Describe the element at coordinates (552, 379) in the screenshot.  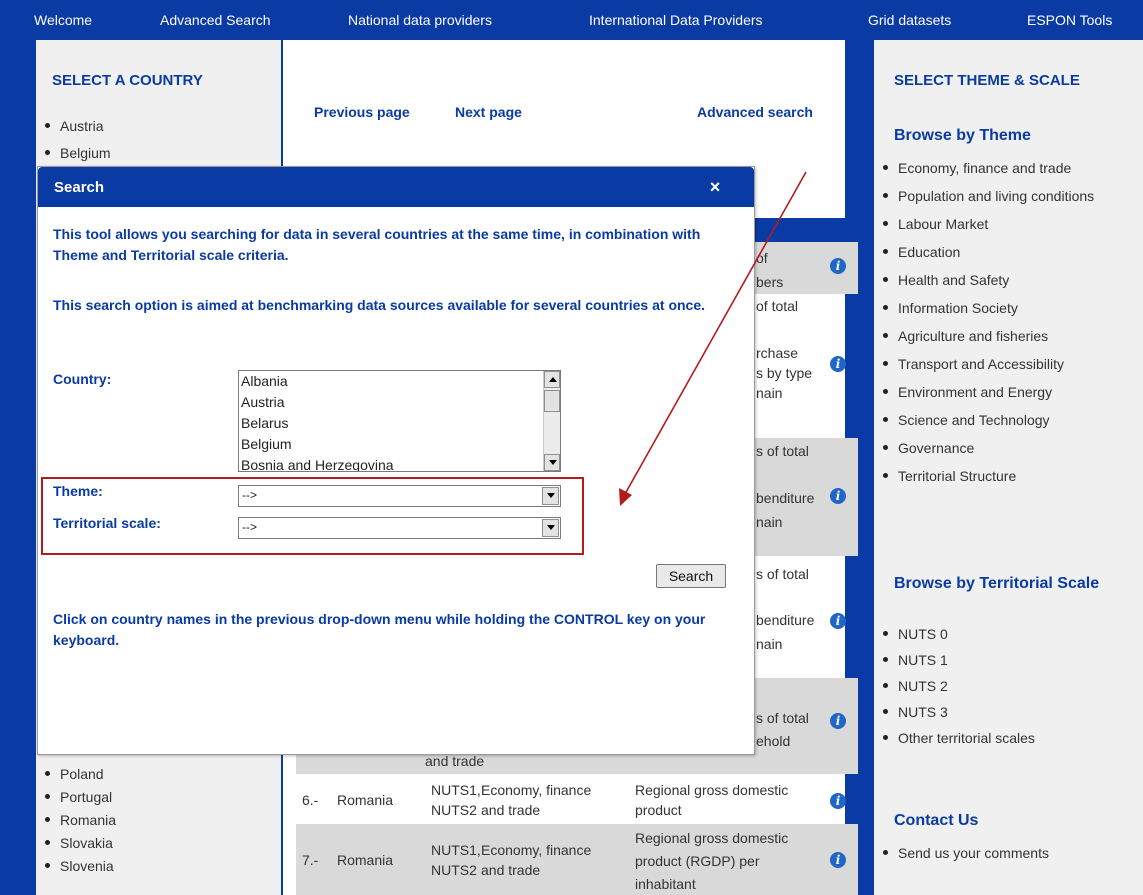
I see `scroll-up-button` at that location.